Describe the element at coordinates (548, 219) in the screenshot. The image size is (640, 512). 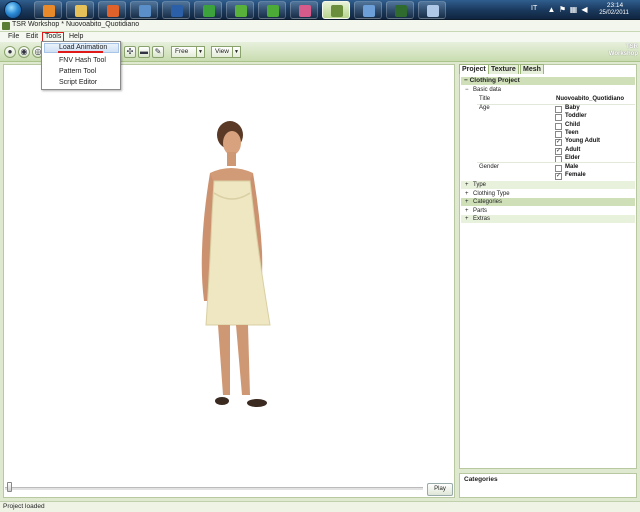
I see `group-extras: + Extras` at that location.